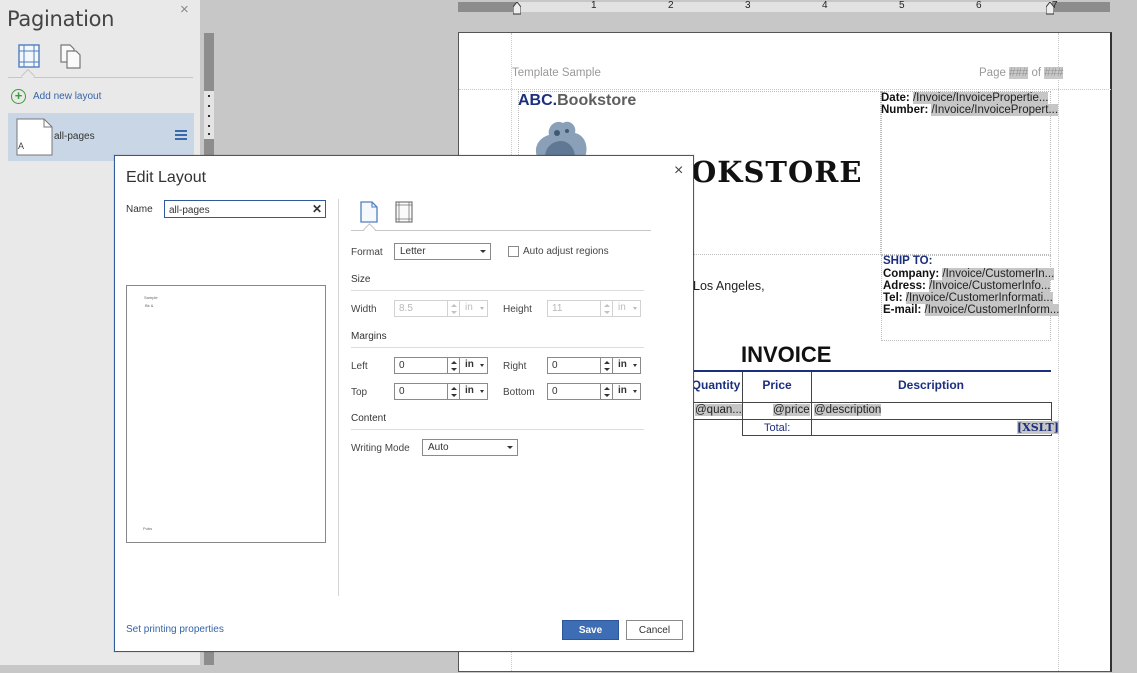 Image resolution: width=1137 pixels, height=673 pixels. Describe the element at coordinates (678, 171) in the screenshot. I see `dialog-close-icon: ×` at that location.